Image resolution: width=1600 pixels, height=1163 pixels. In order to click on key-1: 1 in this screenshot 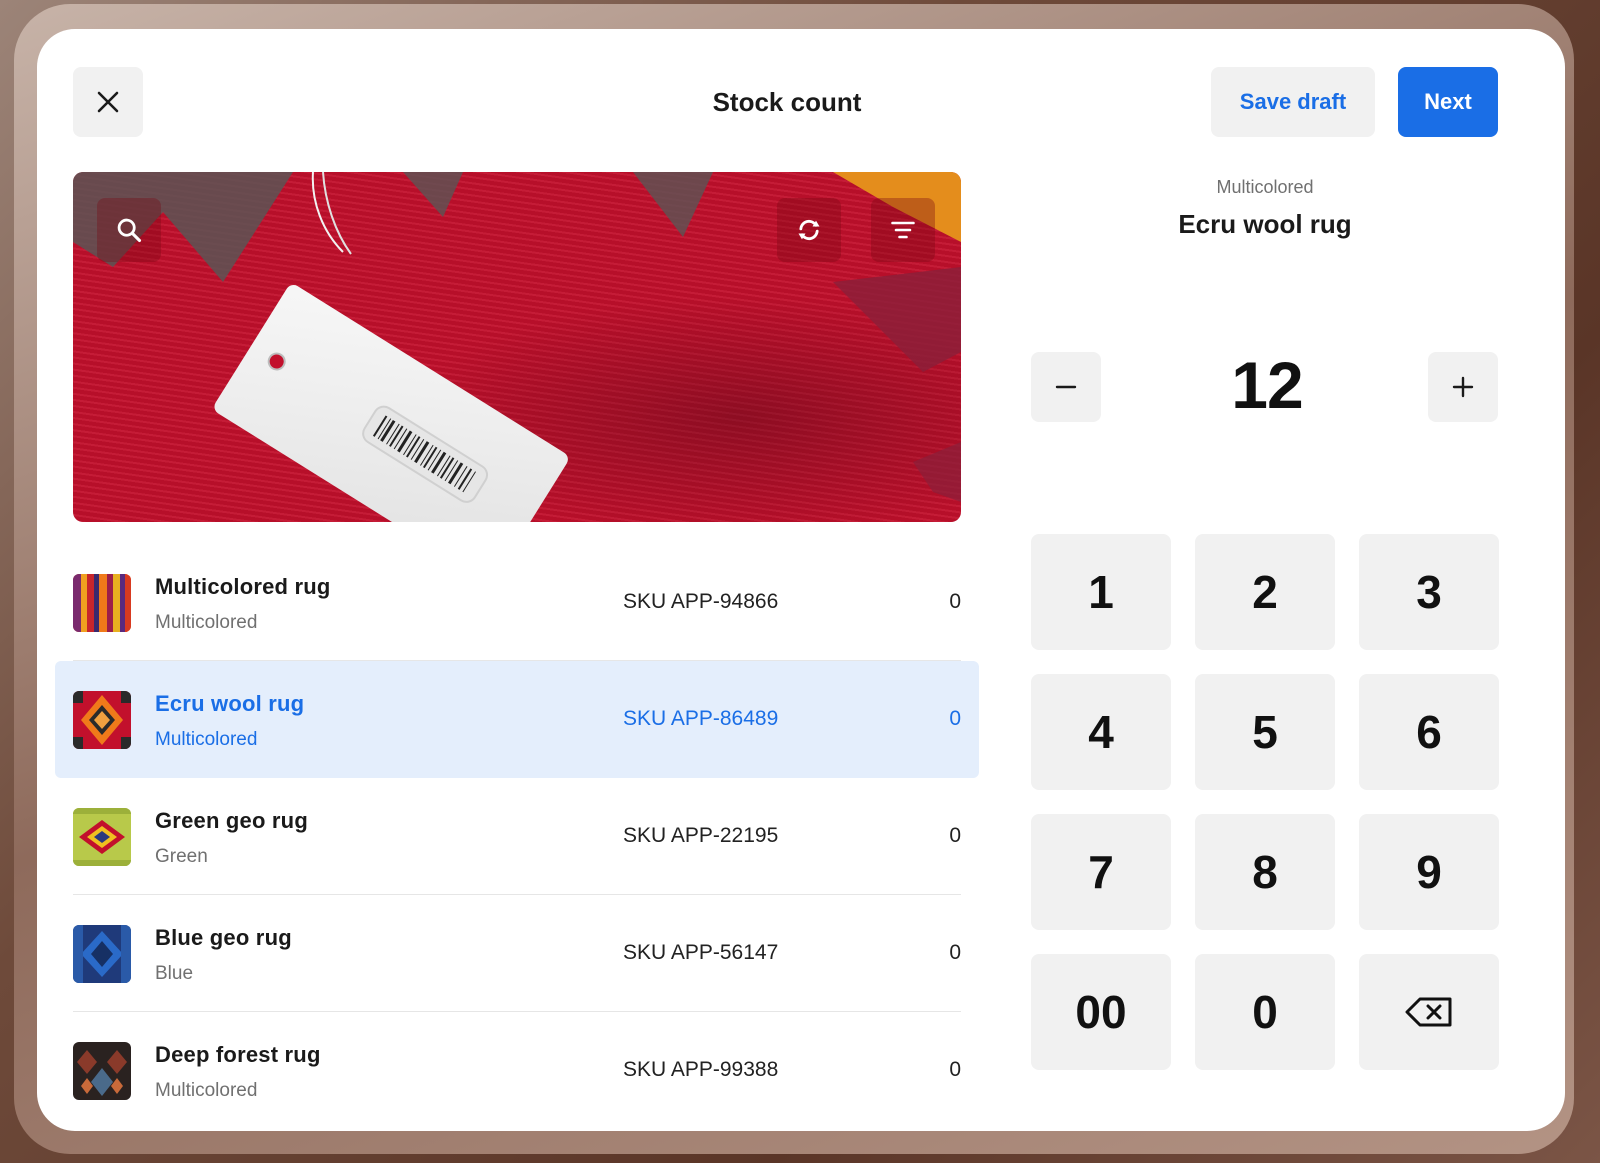, I will do `click(1101, 592)`.